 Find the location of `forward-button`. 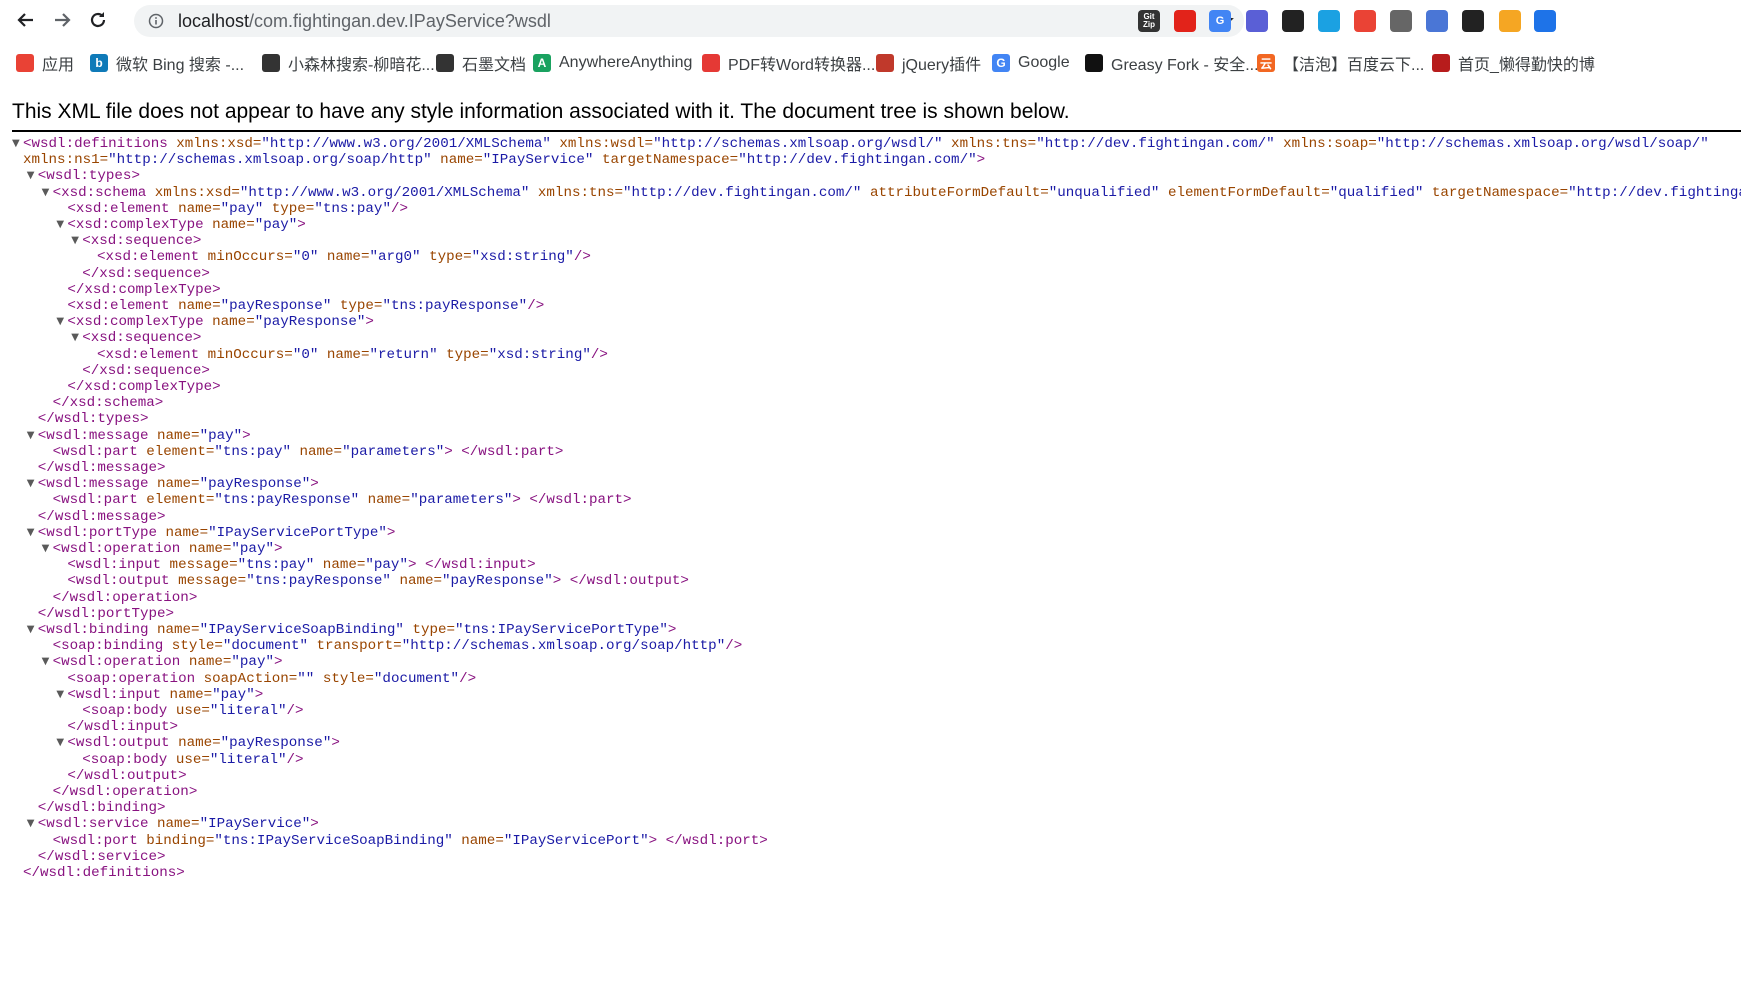

forward-button is located at coordinates (62, 20).